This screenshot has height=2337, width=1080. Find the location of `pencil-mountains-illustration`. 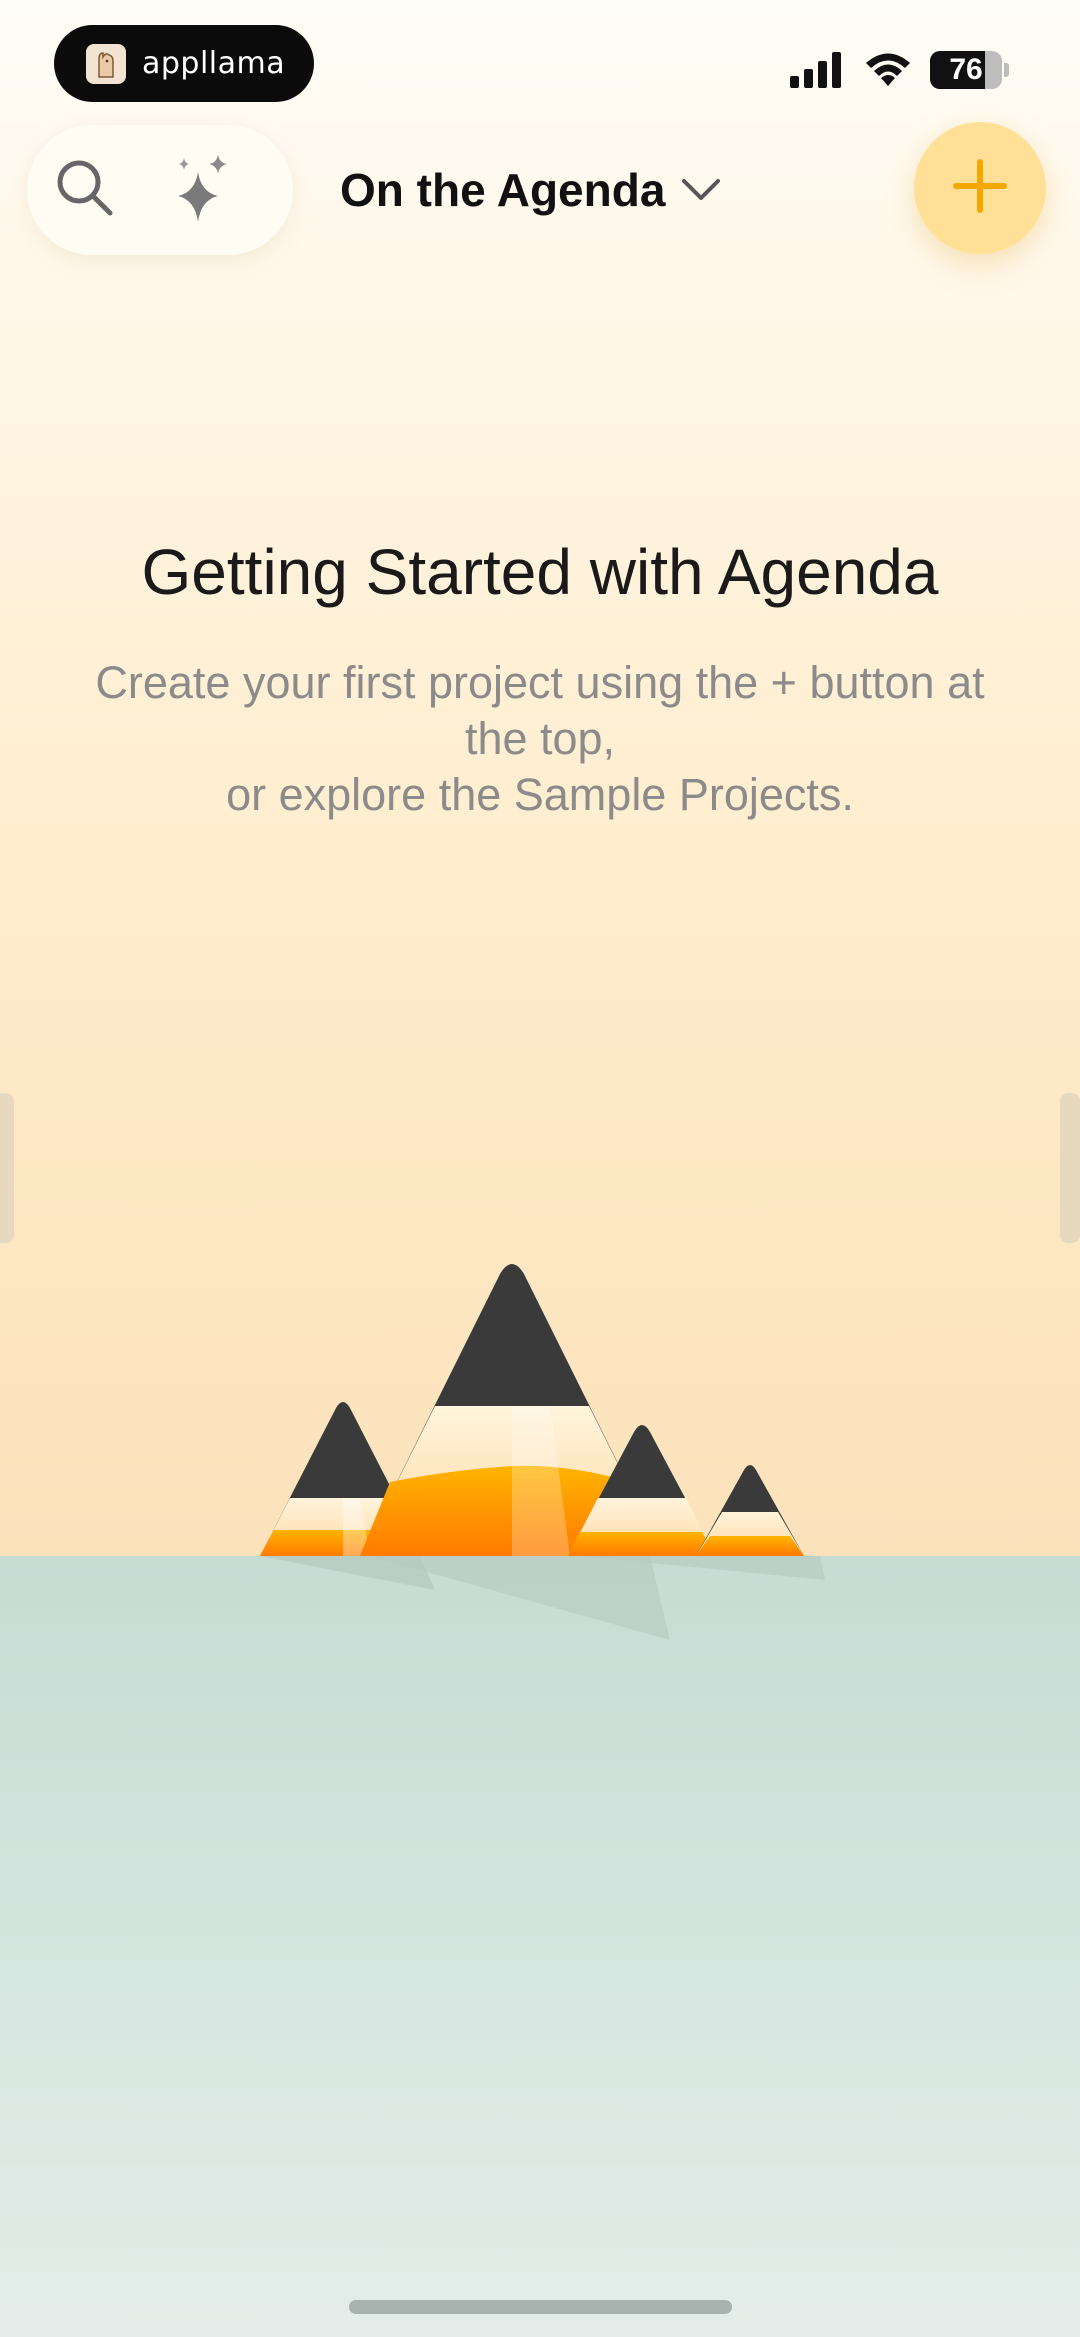

pencil-mountains-illustration is located at coordinates (545, 1450).